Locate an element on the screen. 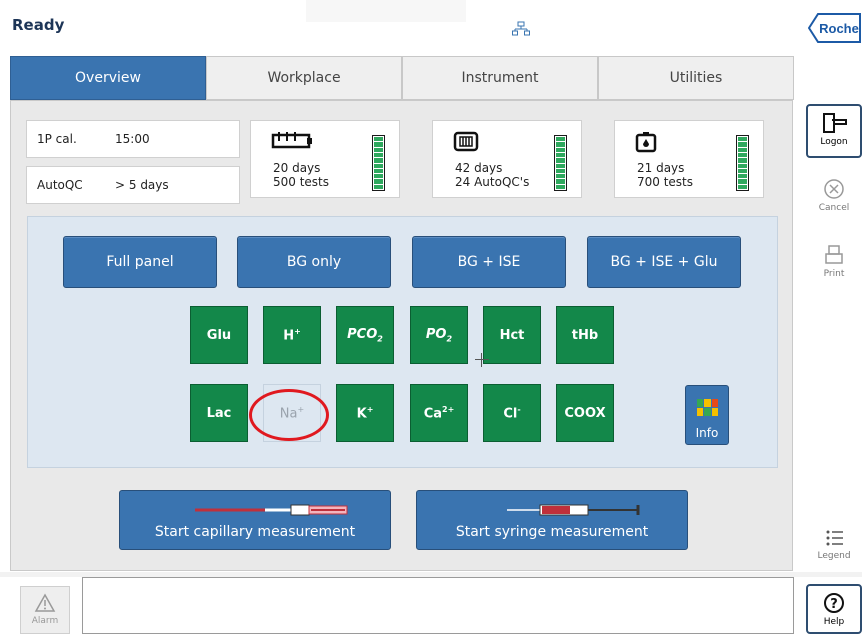 The height and width of the screenshot is (634, 862). tab-instrument: Instrument is located at coordinates (500, 78).